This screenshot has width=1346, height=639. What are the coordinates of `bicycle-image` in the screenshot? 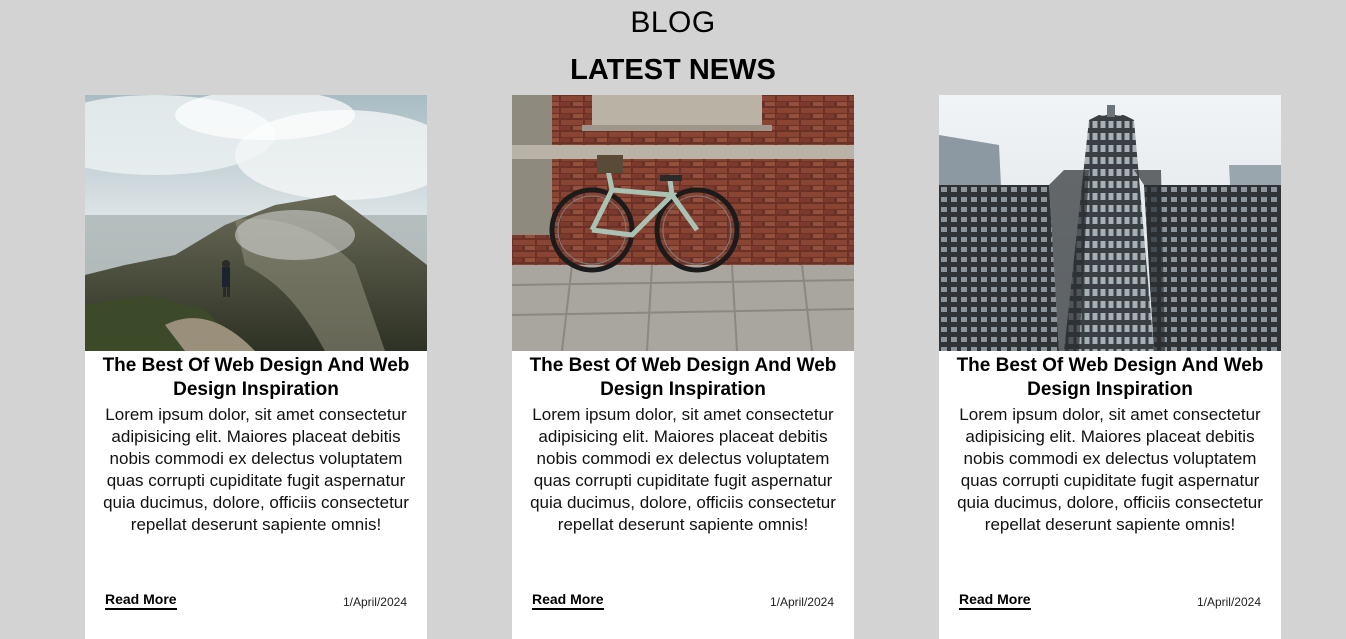 It's located at (683, 223).